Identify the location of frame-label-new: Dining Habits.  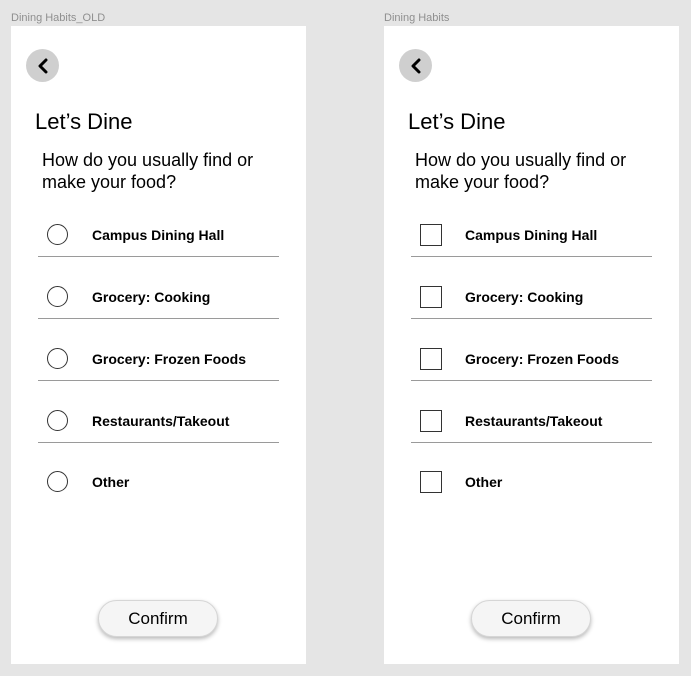
(417, 18).